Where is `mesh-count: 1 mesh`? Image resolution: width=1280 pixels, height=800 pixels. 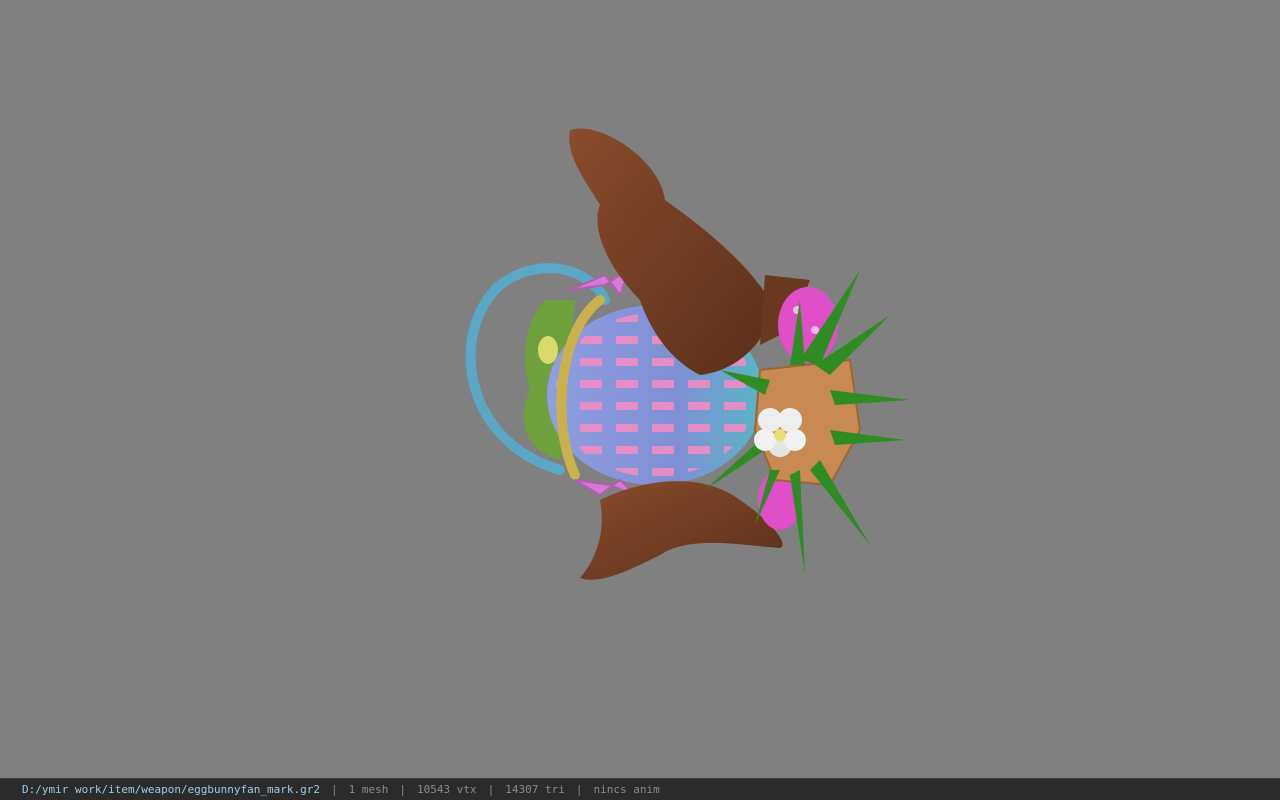
mesh-count: 1 mesh is located at coordinates (368, 789).